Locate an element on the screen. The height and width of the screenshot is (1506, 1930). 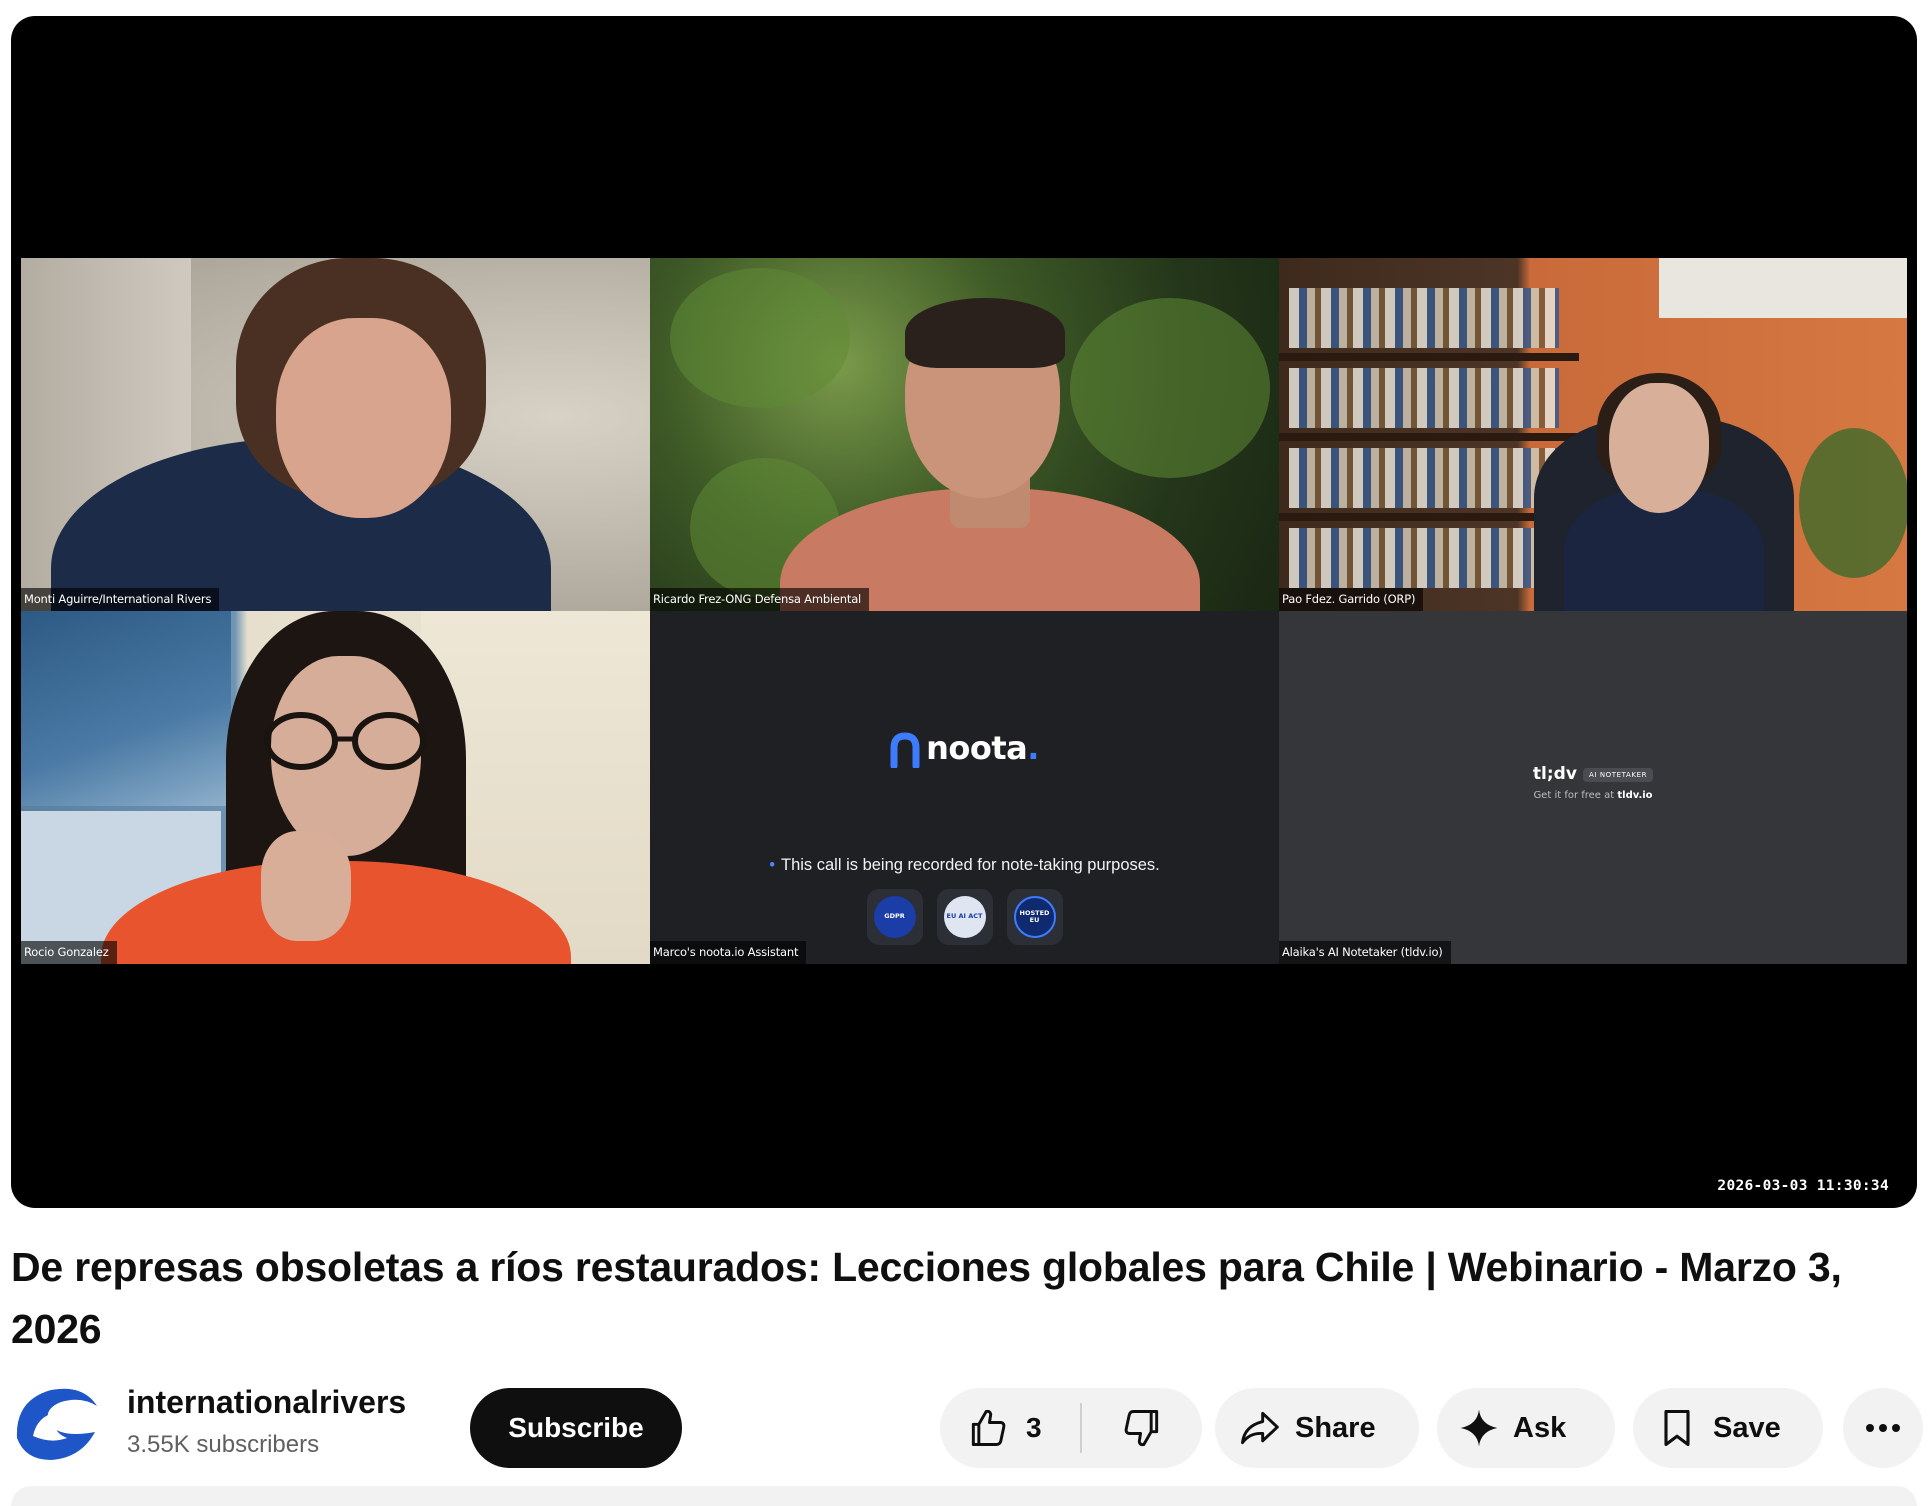
subscribe-button: Subscribe is located at coordinates (576, 1428).